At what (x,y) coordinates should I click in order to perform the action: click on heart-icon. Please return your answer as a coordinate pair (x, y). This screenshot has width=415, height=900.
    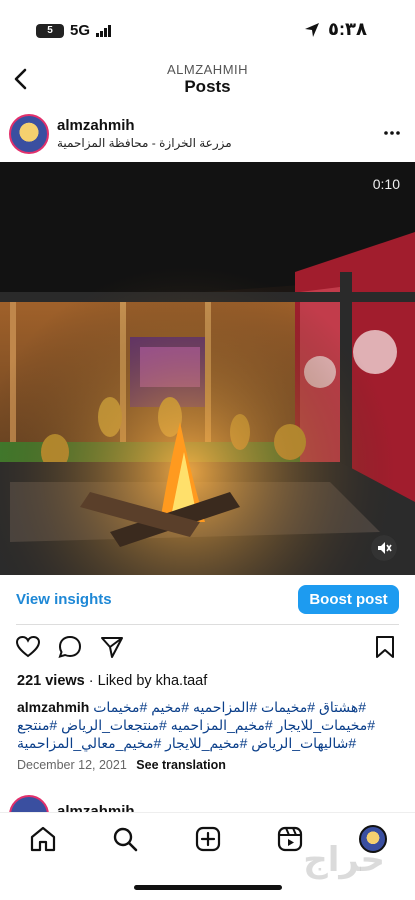
    Looking at the image, I should click on (28, 647).